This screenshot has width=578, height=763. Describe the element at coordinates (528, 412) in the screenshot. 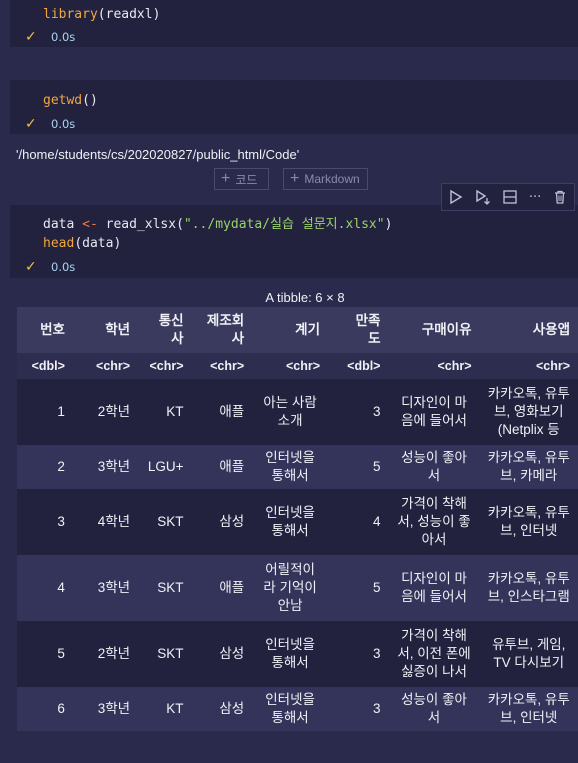

I see `table-cell: 카카오톡, 유투 브, 영화보기 (Netplix 등` at that location.